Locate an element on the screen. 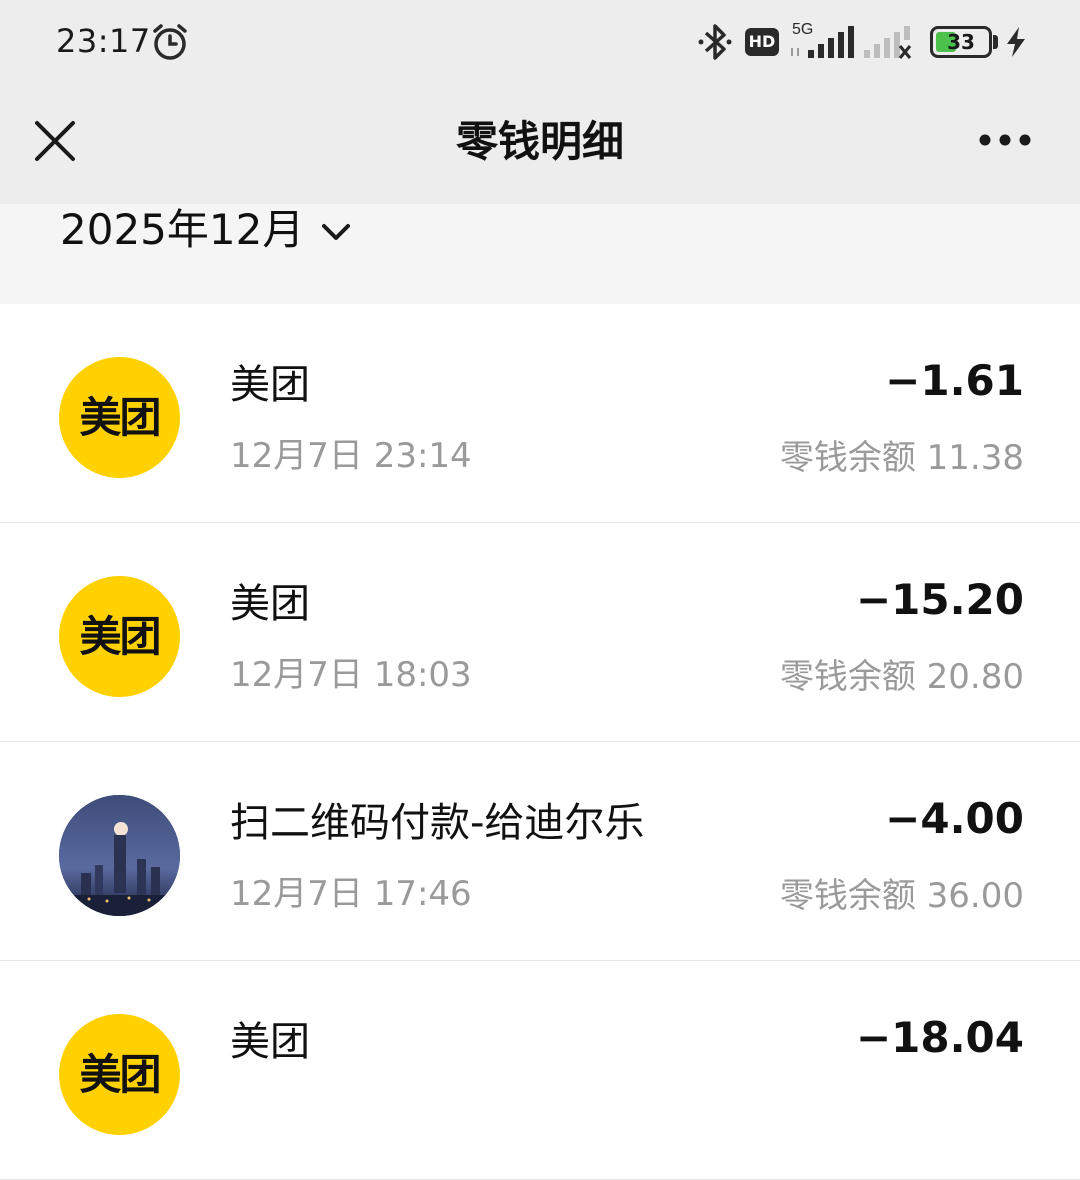 The height and width of the screenshot is (1180, 1080). transaction-time: 12月7日 17:46 is located at coordinates (351, 894).